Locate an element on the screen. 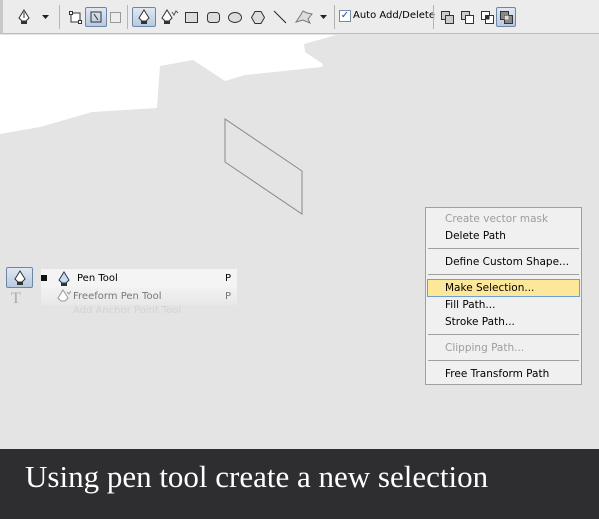  line-icon is located at coordinates (280, 17).